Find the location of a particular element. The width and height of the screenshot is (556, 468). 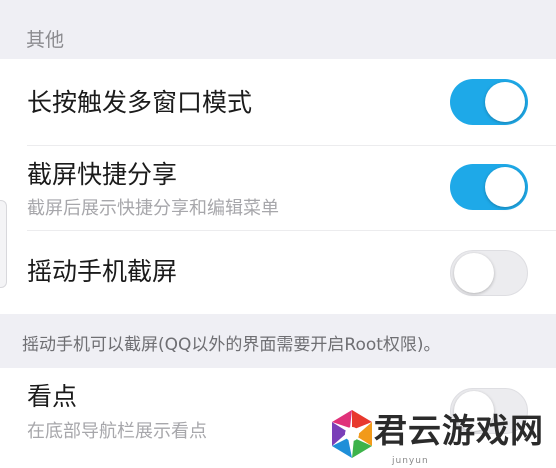

screenshot-share-toggle is located at coordinates (489, 187).